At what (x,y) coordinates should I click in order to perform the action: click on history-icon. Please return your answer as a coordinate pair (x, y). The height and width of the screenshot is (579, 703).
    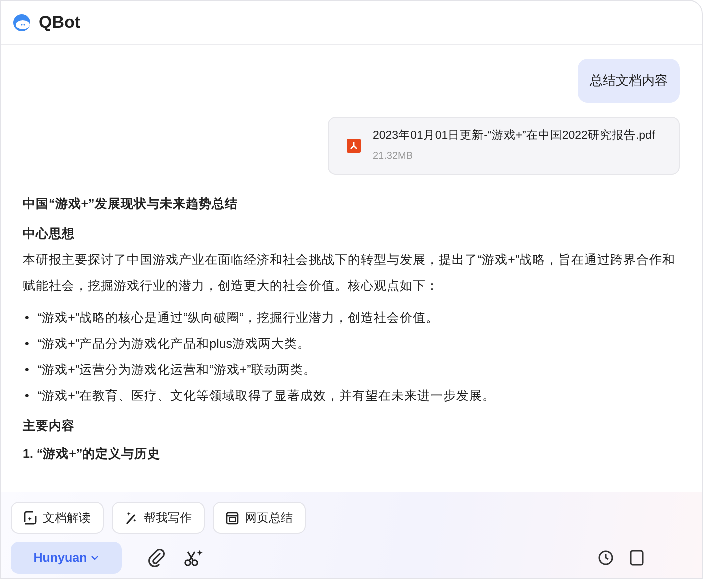
    Looking at the image, I should click on (606, 558).